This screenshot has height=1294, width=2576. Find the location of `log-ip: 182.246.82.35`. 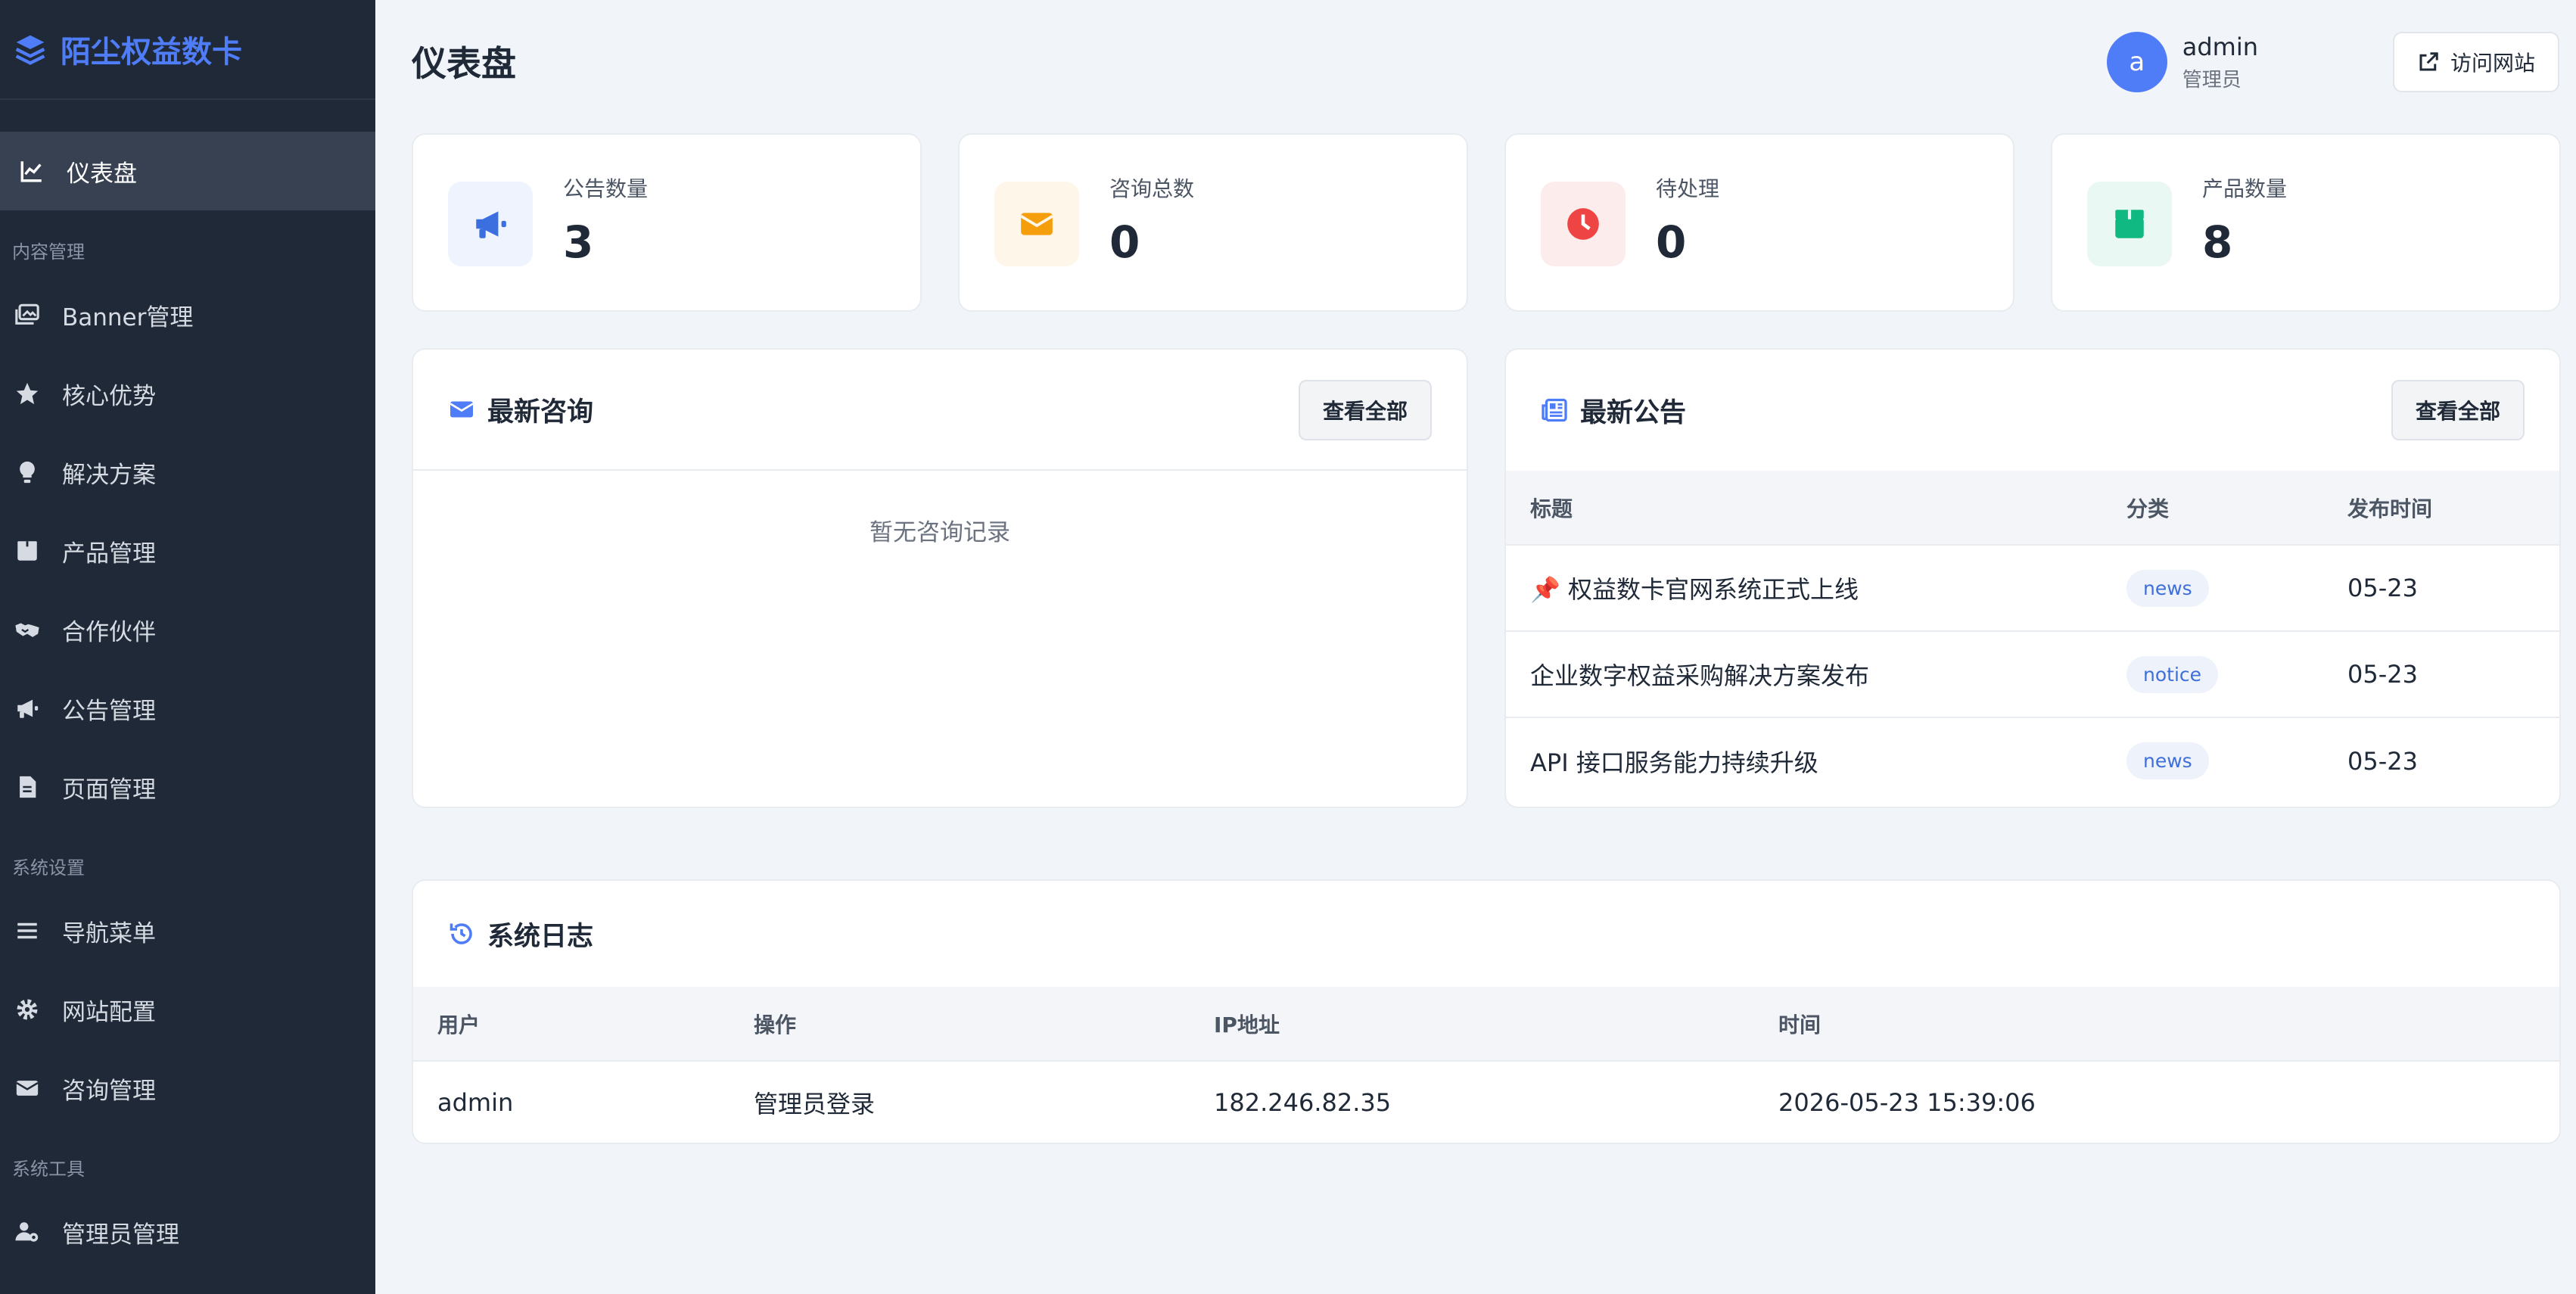

log-ip: 182.246.82.35 is located at coordinates (1496, 1101).